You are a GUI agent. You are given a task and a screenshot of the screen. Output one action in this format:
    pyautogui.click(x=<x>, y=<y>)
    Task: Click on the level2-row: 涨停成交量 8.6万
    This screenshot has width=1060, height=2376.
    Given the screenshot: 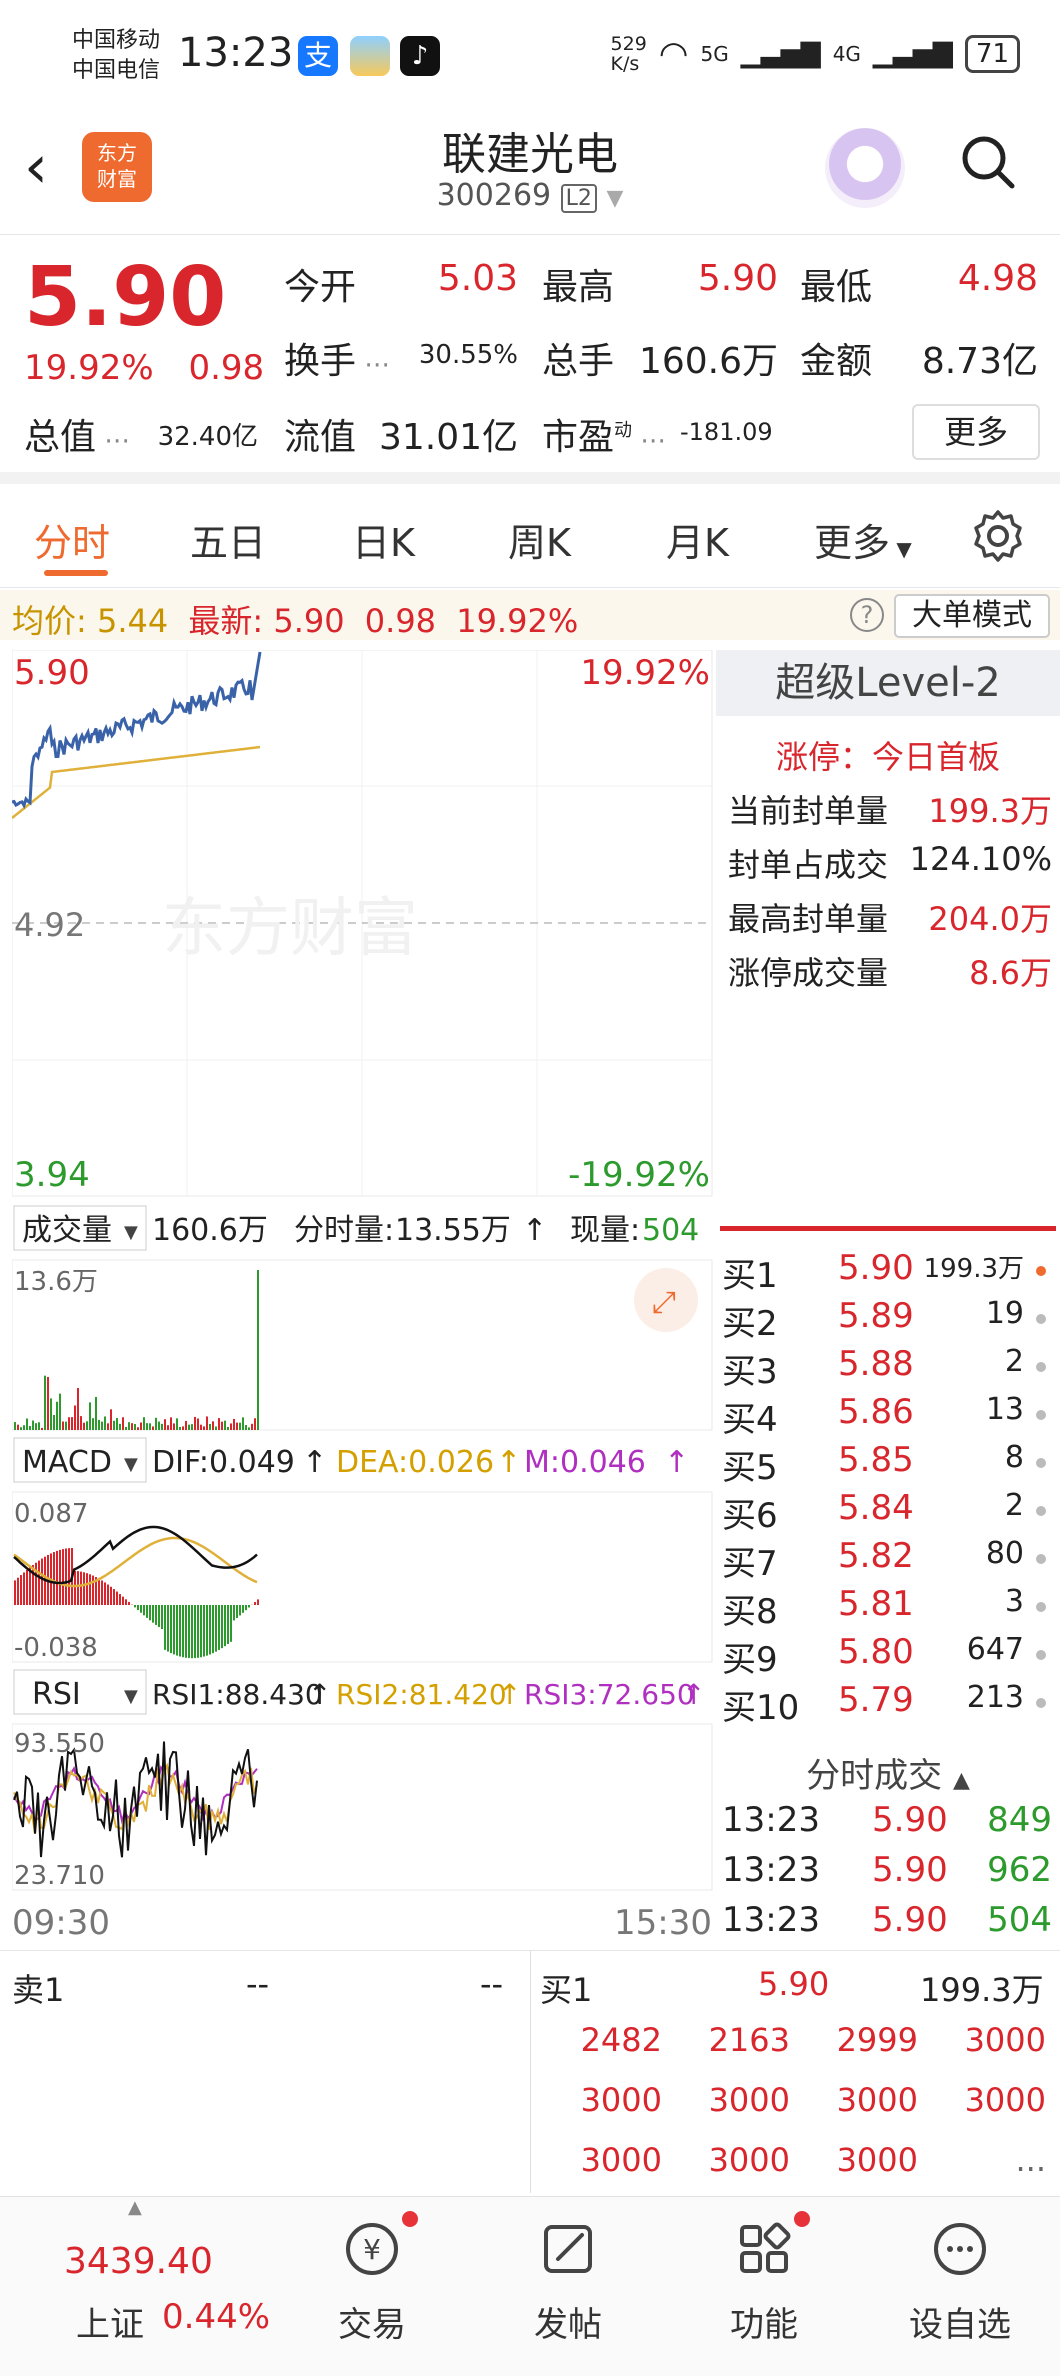 What is the action you would take?
    pyautogui.click(x=890, y=971)
    